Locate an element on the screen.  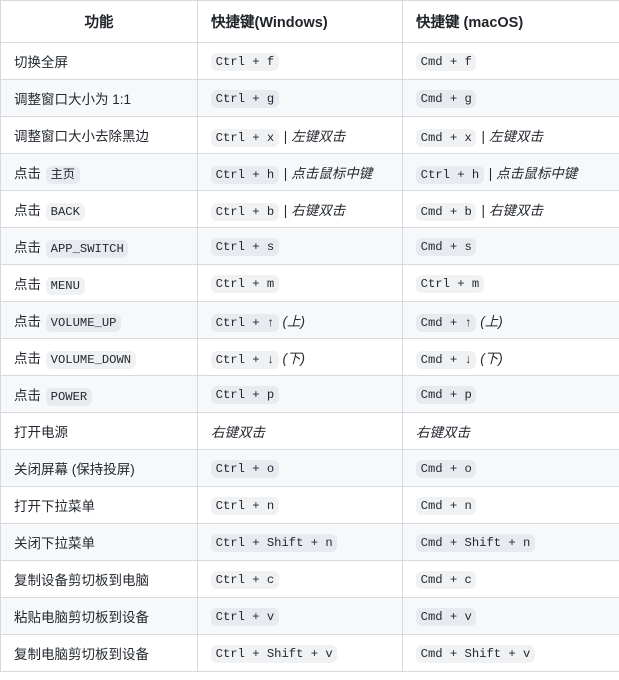
function-label: 打开电源 is located at coordinates (41, 432).